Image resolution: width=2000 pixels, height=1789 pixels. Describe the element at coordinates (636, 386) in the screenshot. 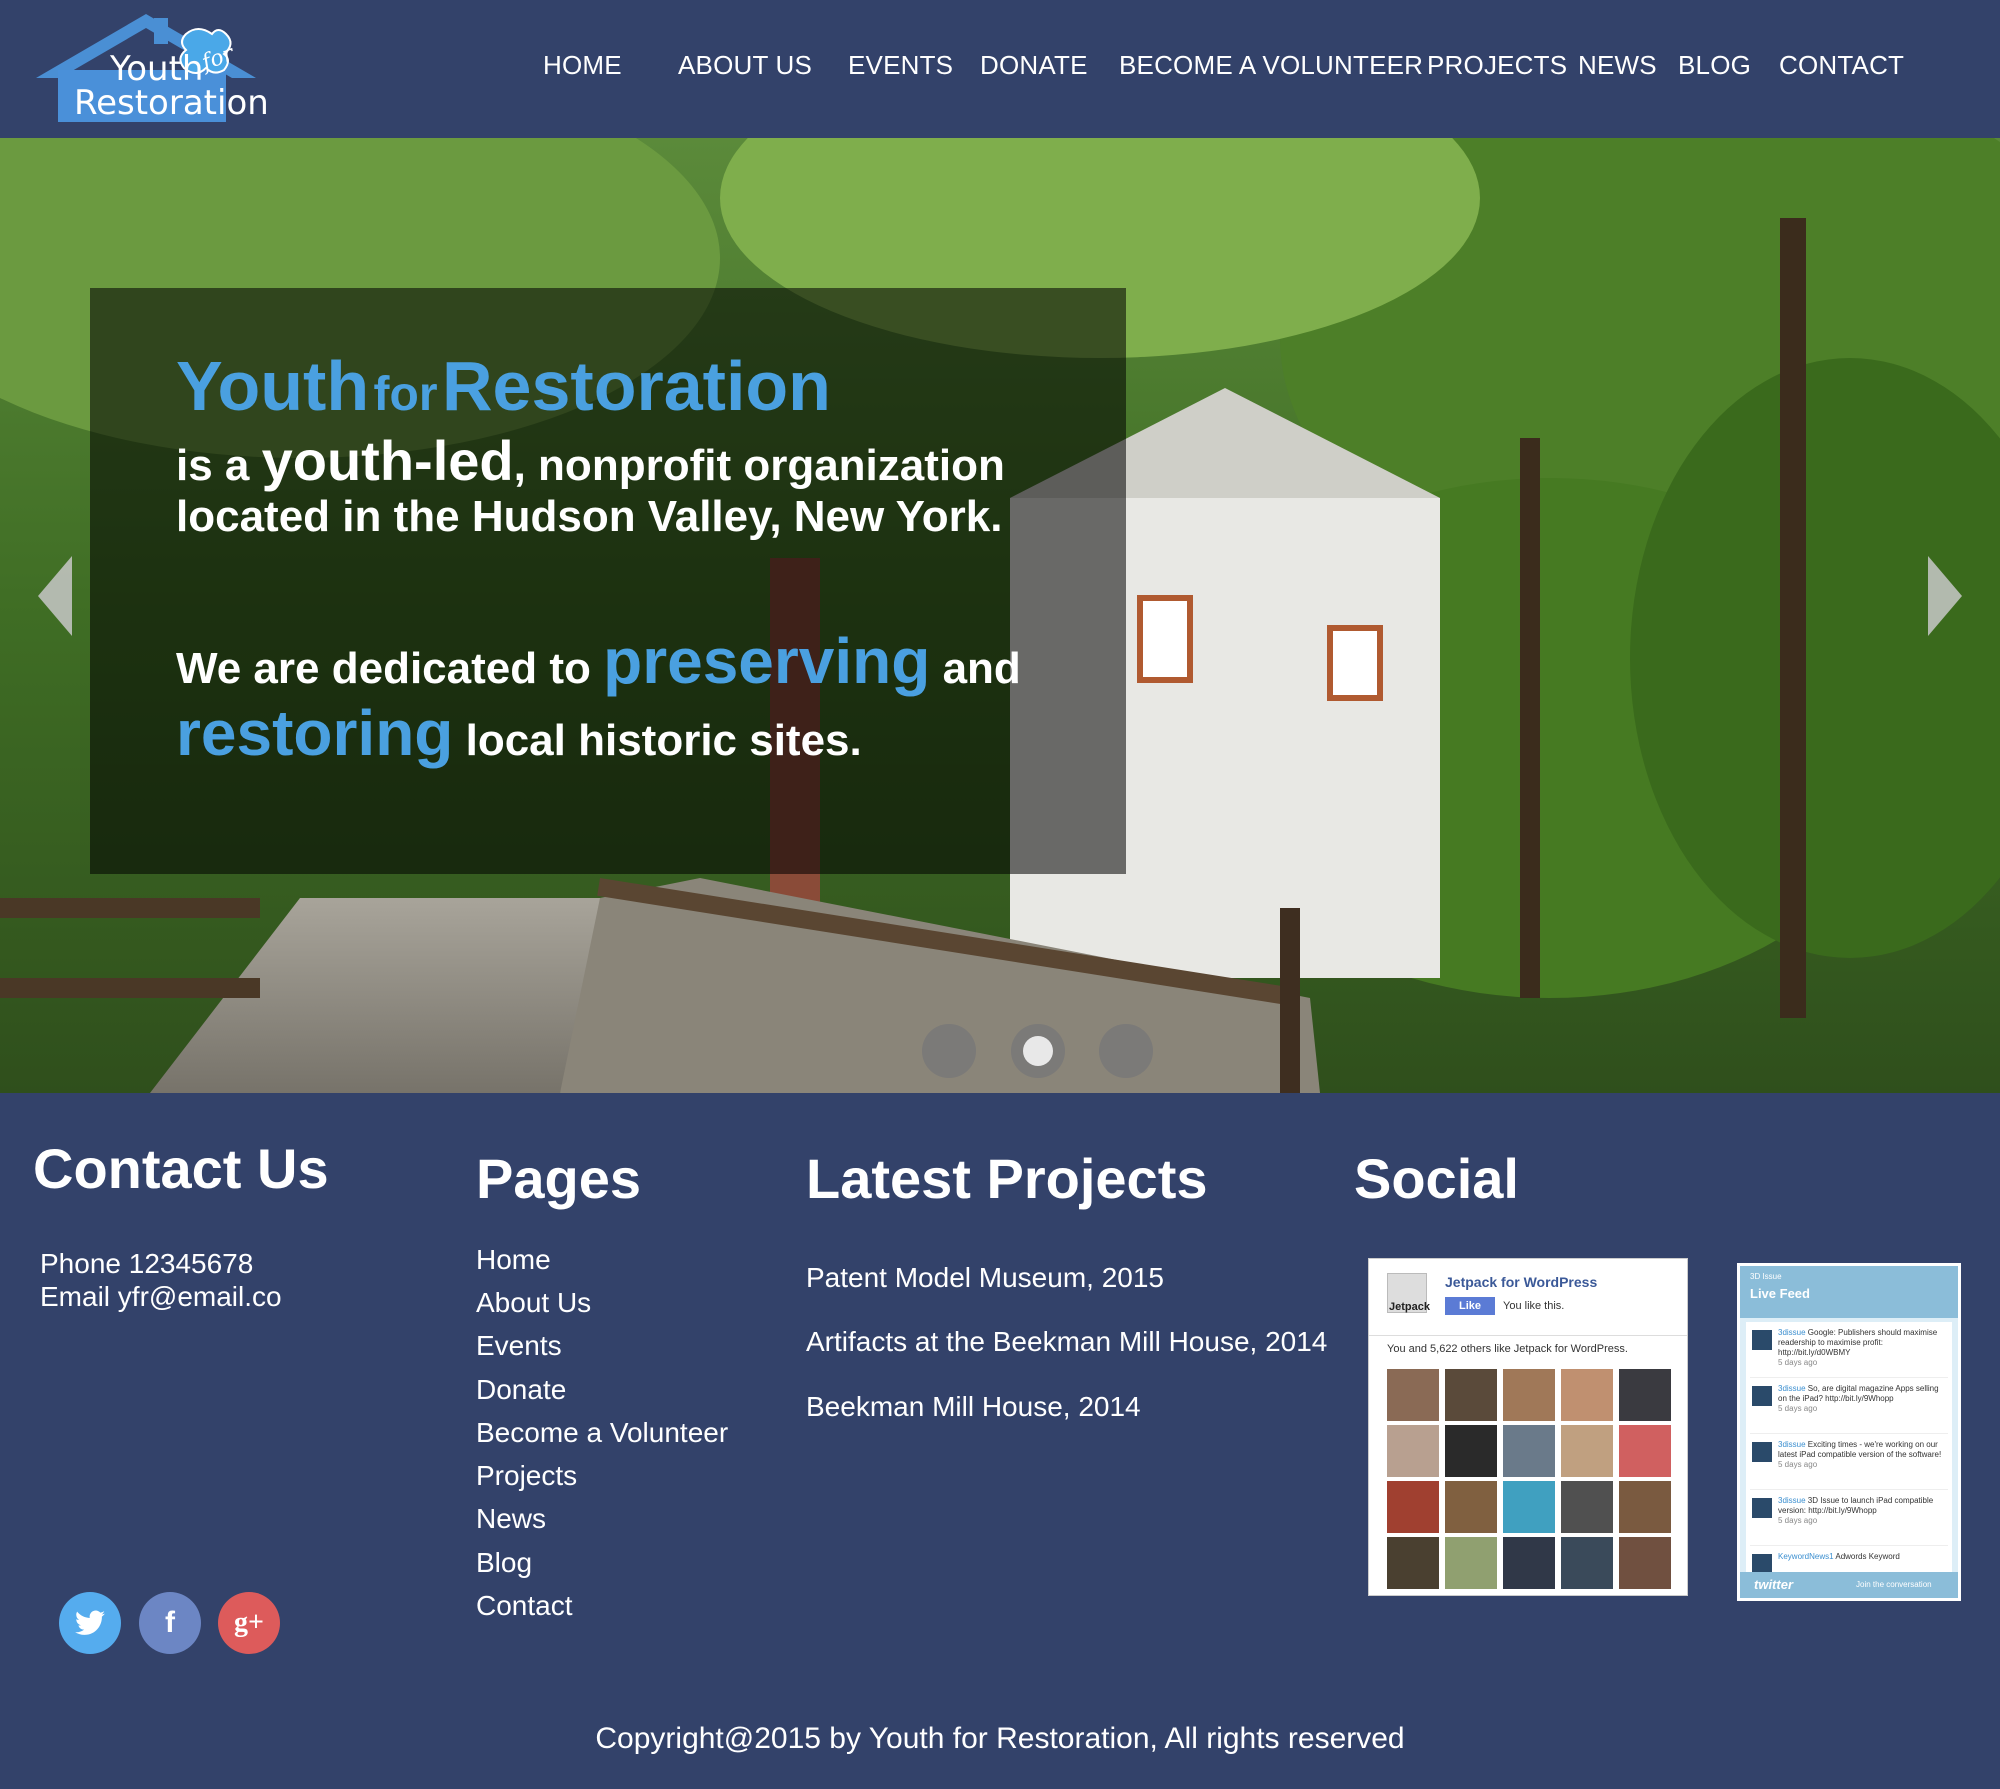

I see `hero-title-restoration: Restoration` at that location.